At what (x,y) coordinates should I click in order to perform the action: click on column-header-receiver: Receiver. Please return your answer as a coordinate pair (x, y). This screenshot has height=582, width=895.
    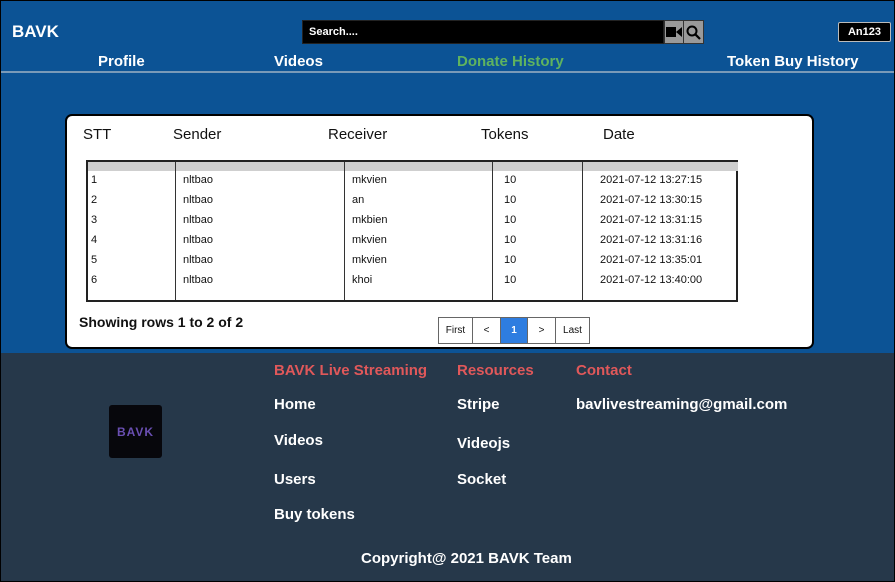
    Looking at the image, I should click on (358, 134).